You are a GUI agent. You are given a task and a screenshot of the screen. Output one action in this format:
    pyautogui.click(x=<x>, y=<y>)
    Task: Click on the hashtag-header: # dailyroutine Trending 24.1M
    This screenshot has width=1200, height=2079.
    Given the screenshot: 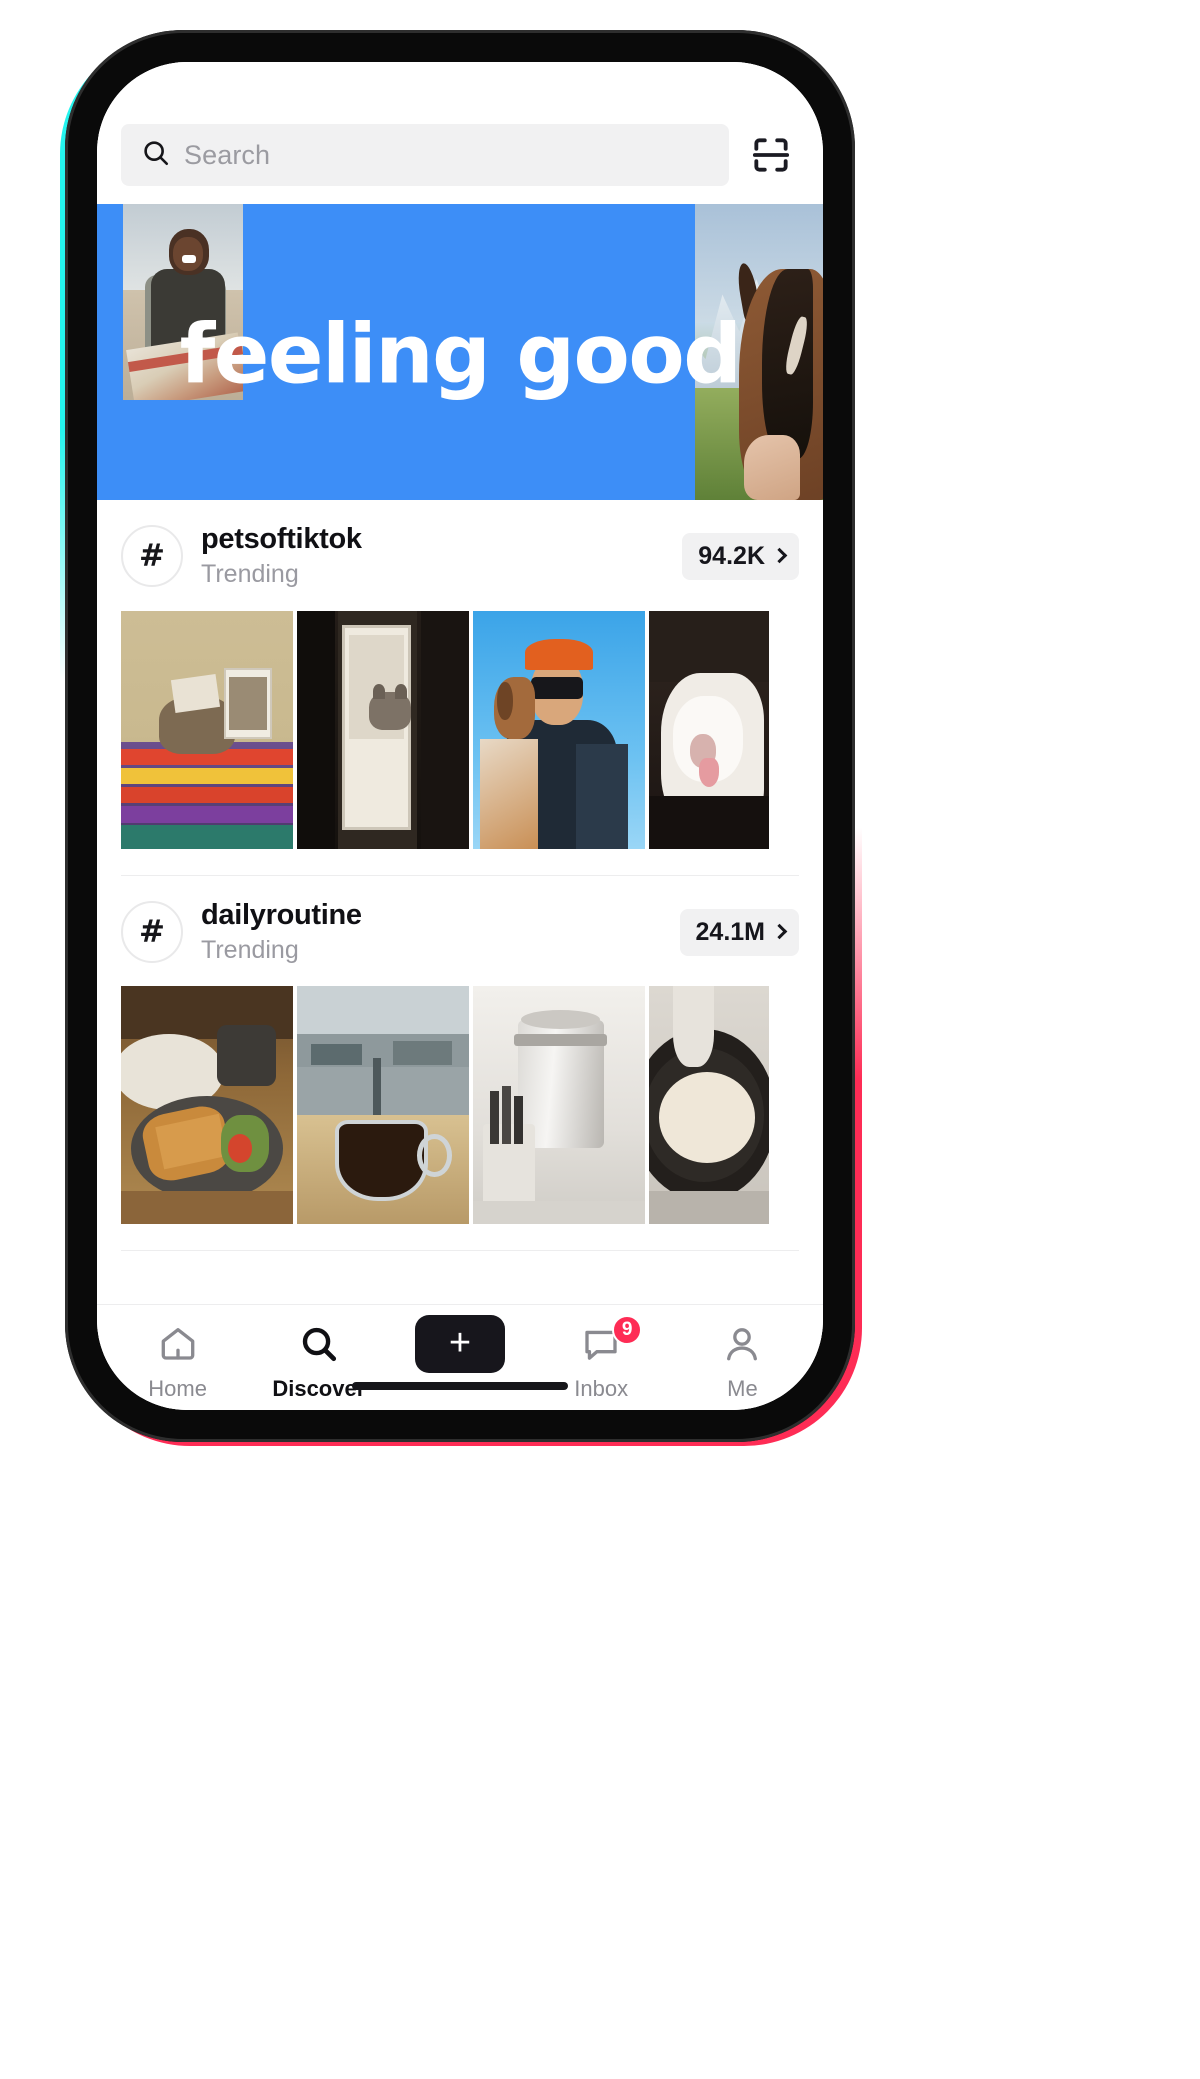 What is the action you would take?
    pyautogui.click(x=460, y=931)
    